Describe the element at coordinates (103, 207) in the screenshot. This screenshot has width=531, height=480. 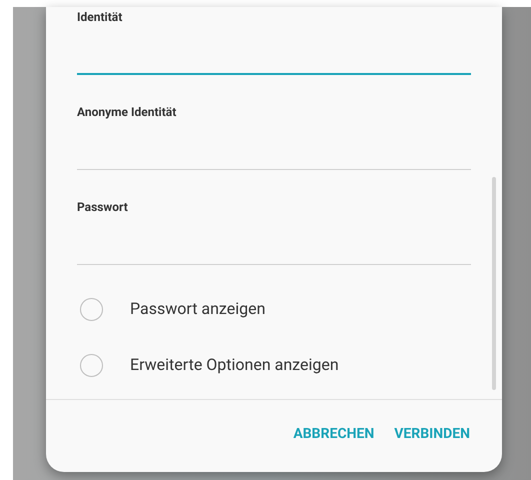
I see `field-label: Passwort` at that location.